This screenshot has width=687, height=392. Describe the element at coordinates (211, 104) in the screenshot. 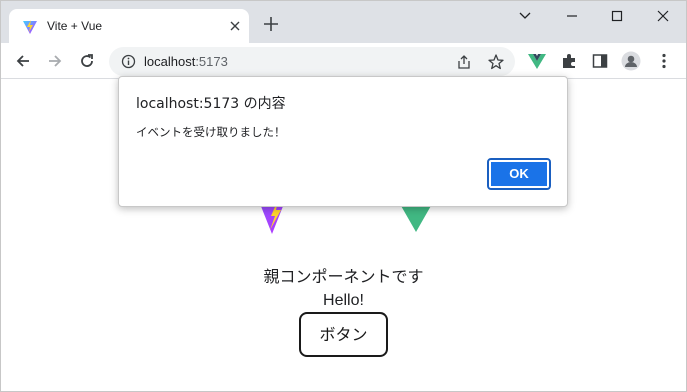

I see `alert-title: localhost:5173 の内容` at that location.